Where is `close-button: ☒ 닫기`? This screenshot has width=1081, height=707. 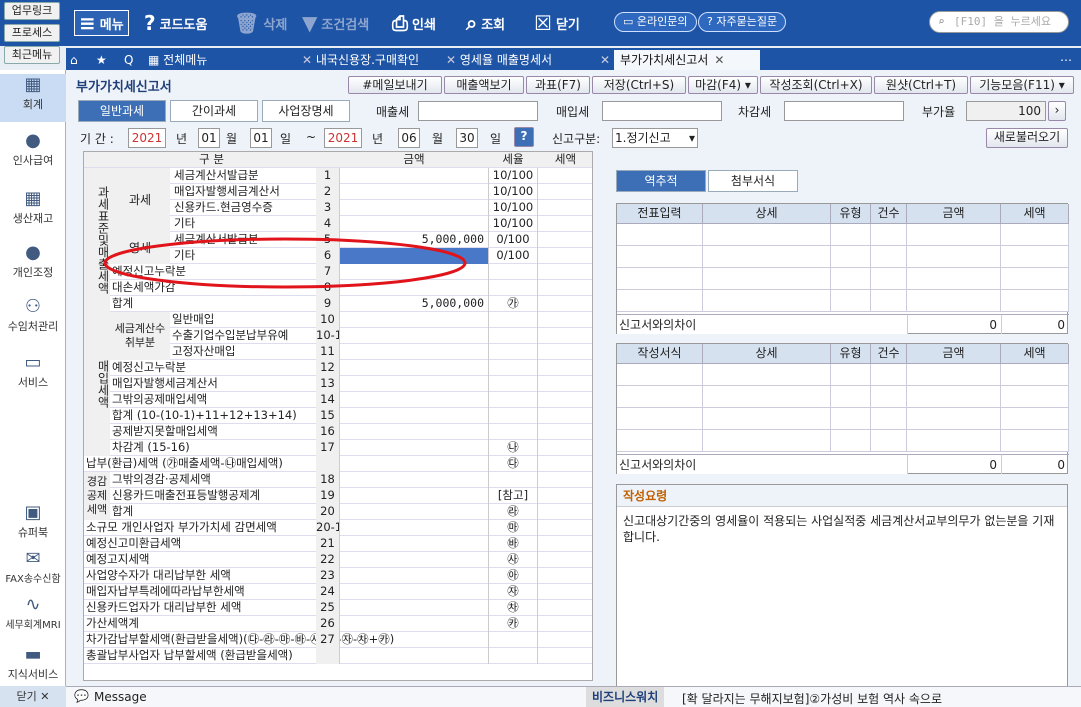
close-button: ☒ 닫기 is located at coordinates (557, 23).